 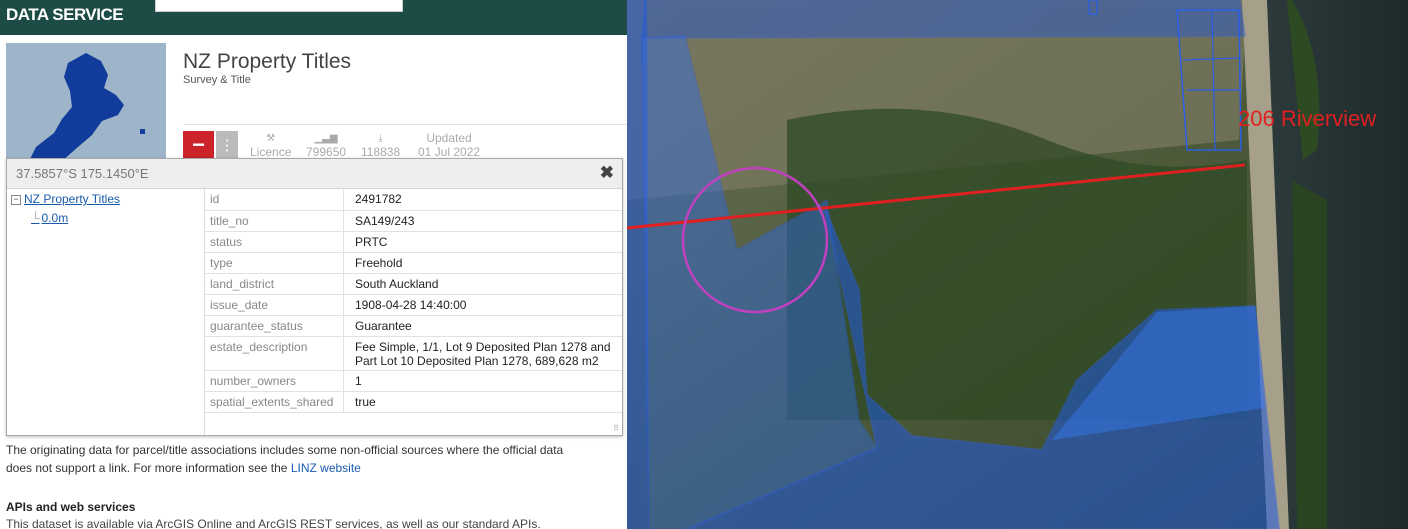 What do you see at coordinates (65, 15) in the screenshot?
I see `brand-logo: DATA SERVICE` at bounding box center [65, 15].